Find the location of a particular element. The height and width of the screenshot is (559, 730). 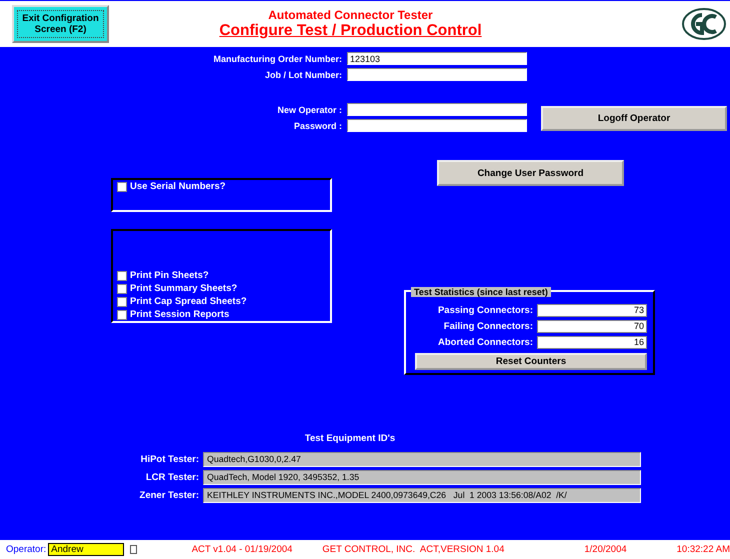

field-label: Password : is located at coordinates (318, 125).